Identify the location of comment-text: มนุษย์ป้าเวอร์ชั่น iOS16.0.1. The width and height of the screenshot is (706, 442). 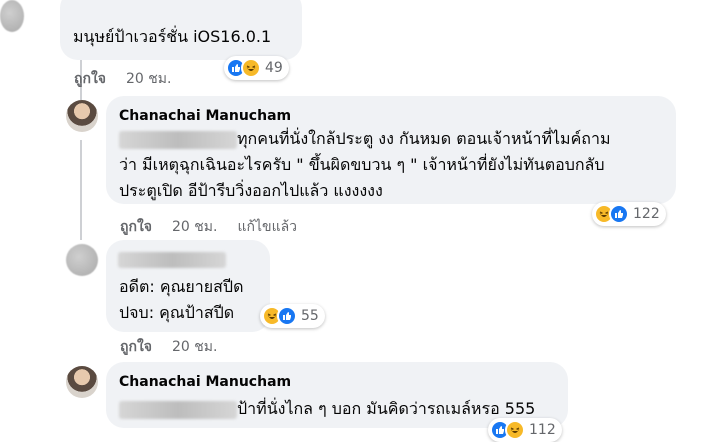
(172, 36).